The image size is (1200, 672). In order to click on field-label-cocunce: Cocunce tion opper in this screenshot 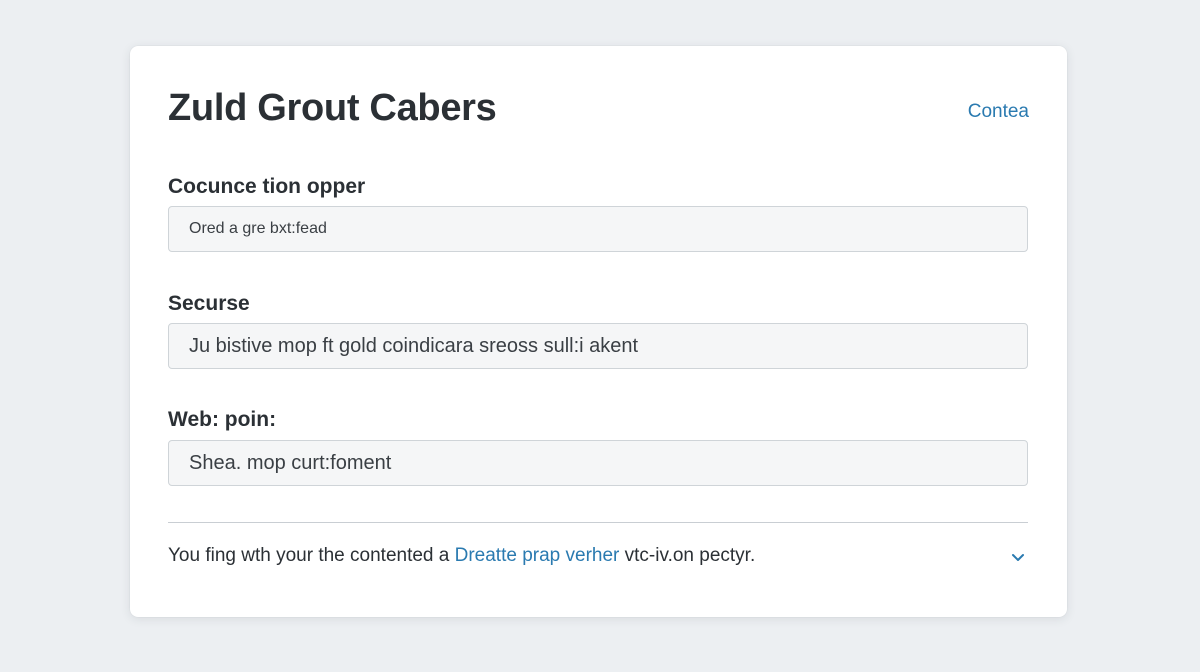, I will do `click(267, 186)`.